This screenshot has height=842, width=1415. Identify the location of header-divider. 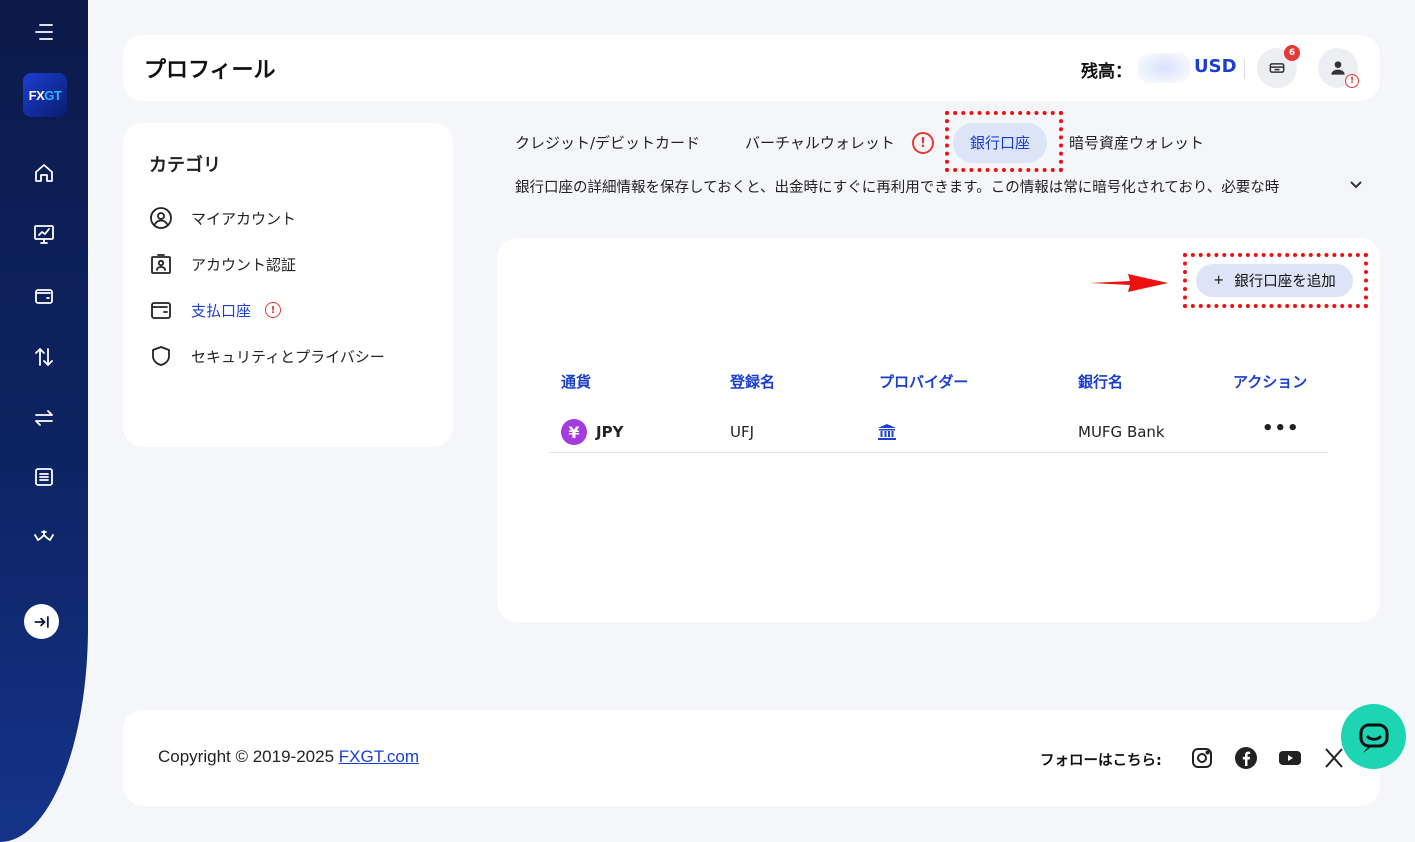
(1244, 69).